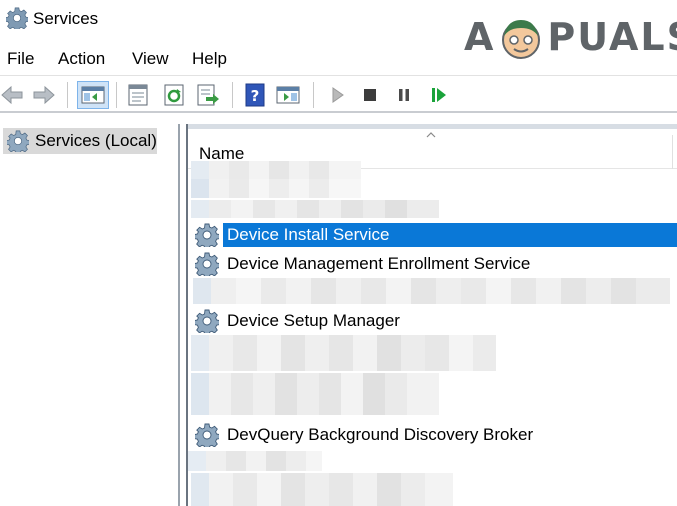 Image resolution: width=677 pixels, height=506 pixels. I want to click on service-row: Device Install Service, so click(435, 235).